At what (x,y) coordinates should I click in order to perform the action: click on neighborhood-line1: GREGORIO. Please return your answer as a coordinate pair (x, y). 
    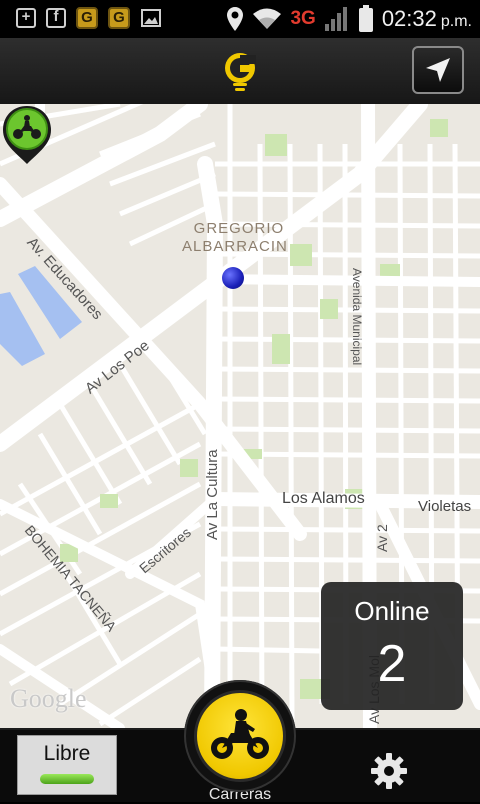
    Looking at the image, I should click on (239, 228).